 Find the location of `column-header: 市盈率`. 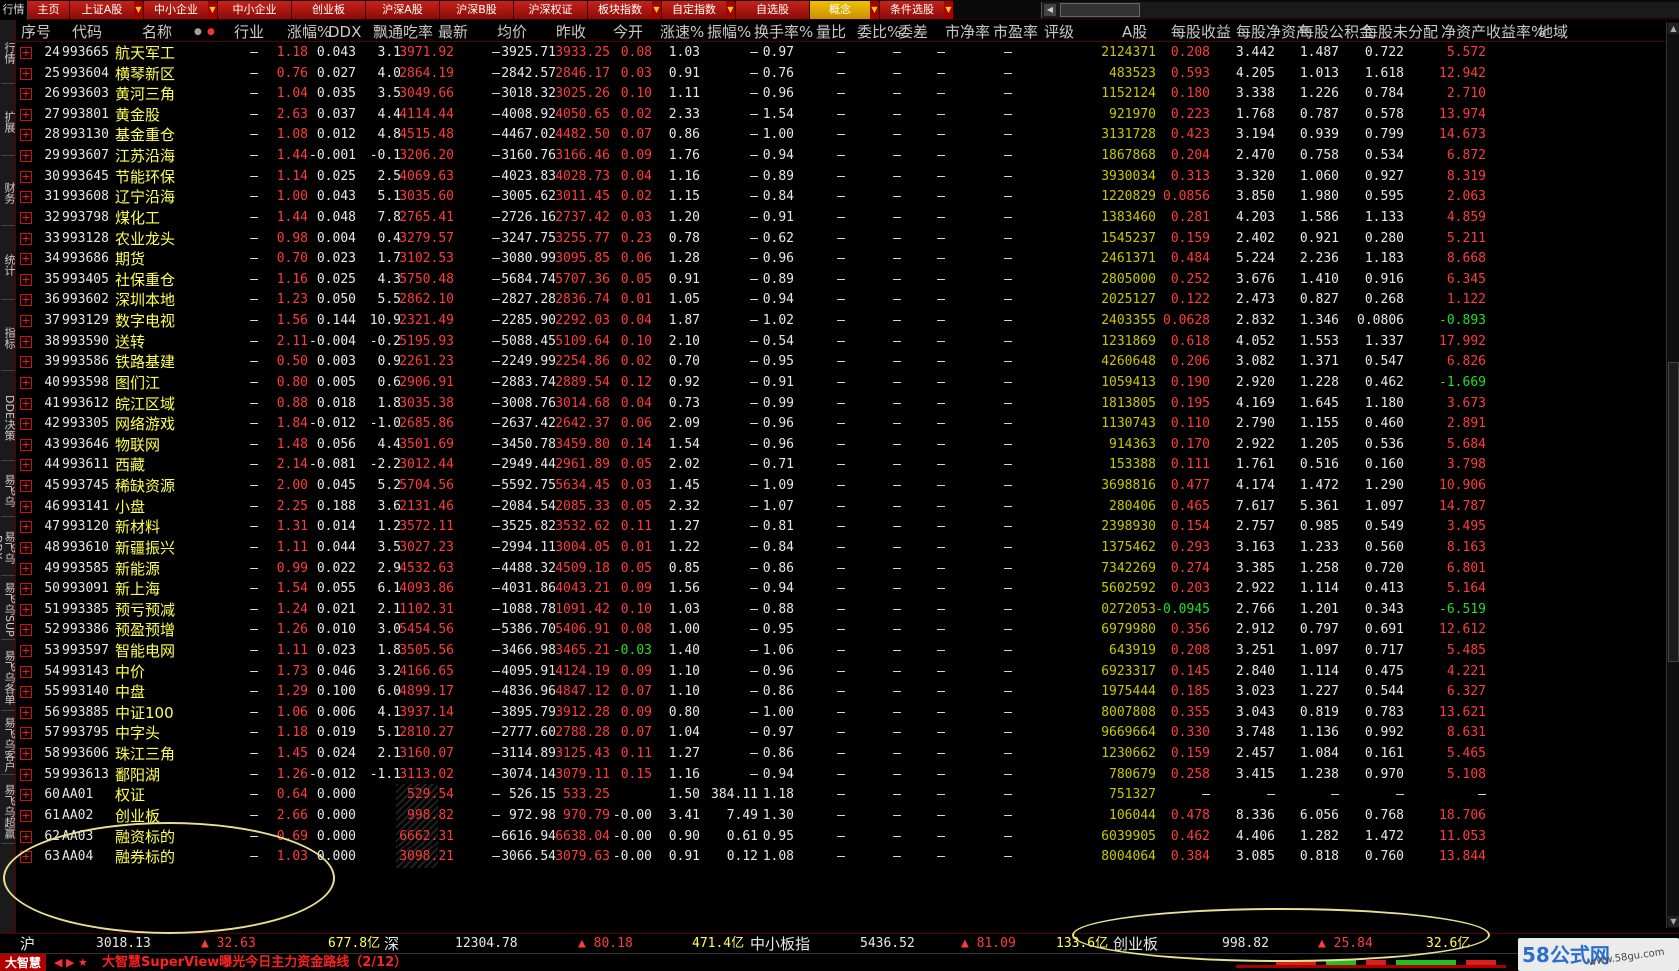

column-header: 市盈率 is located at coordinates (1015, 32).